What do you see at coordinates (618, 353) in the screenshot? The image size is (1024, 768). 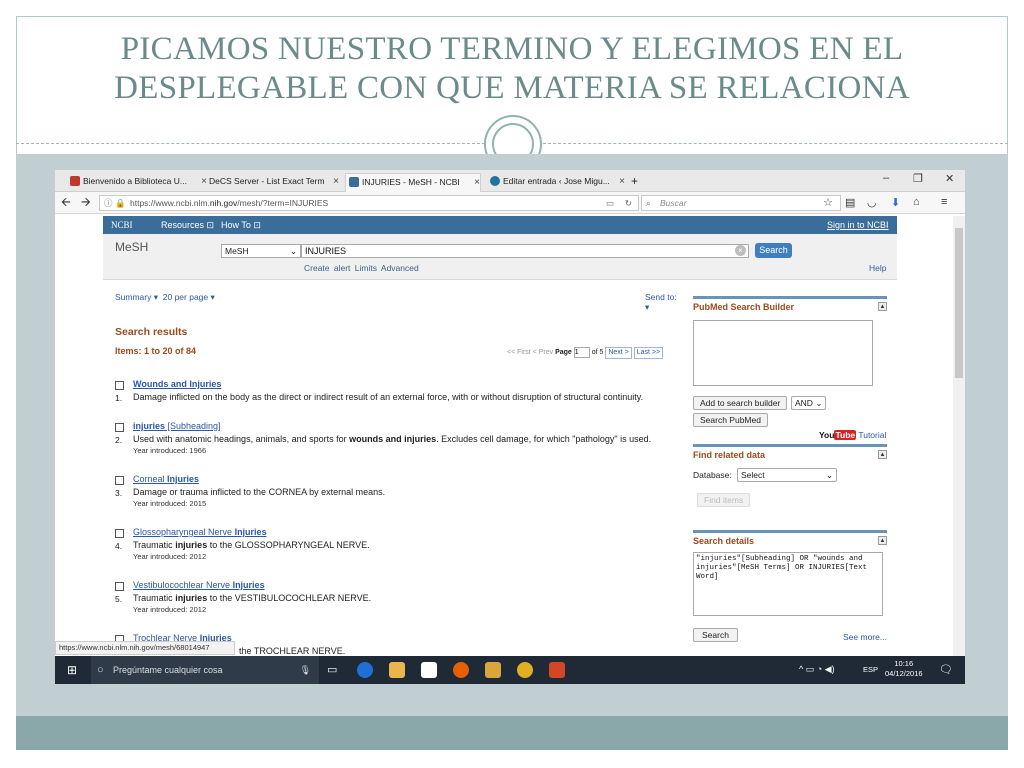 I see `next-page-button: Next >` at bounding box center [618, 353].